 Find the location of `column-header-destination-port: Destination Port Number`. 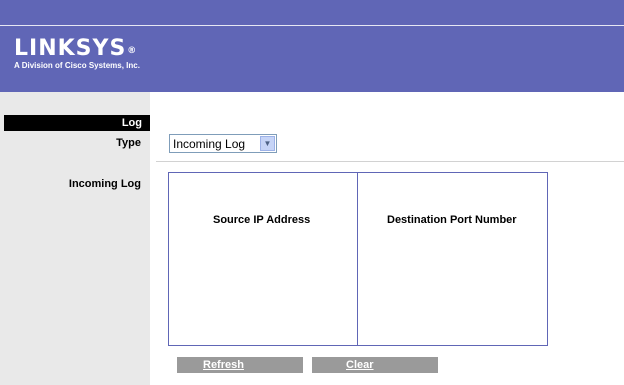

column-header-destination-port: Destination Port Number is located at coordinates (452, 220).